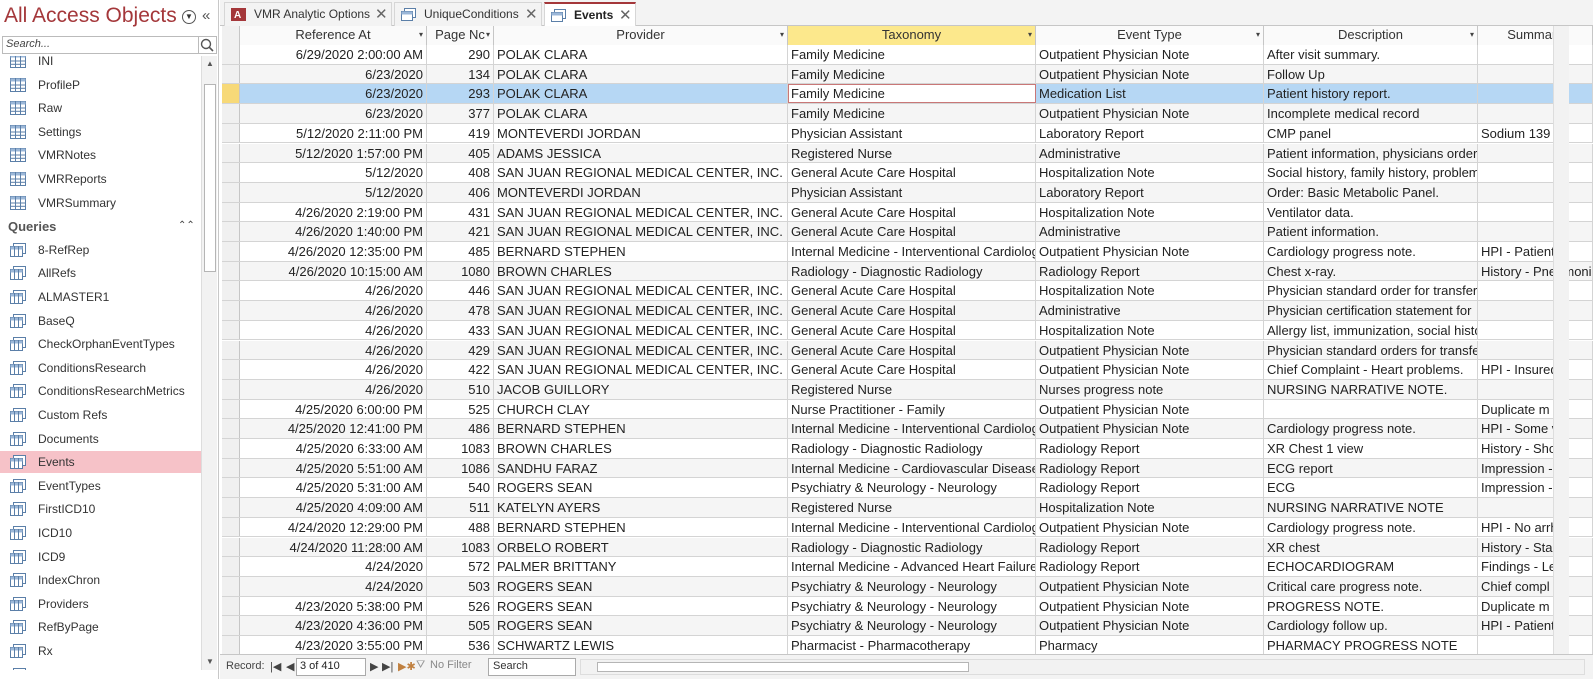 This screenshot has height=679, width=1593. Describe the element at coordinates (460, 35) in the screenshot. I see `column-header-page-nc: Page Nc ▾` at that location.